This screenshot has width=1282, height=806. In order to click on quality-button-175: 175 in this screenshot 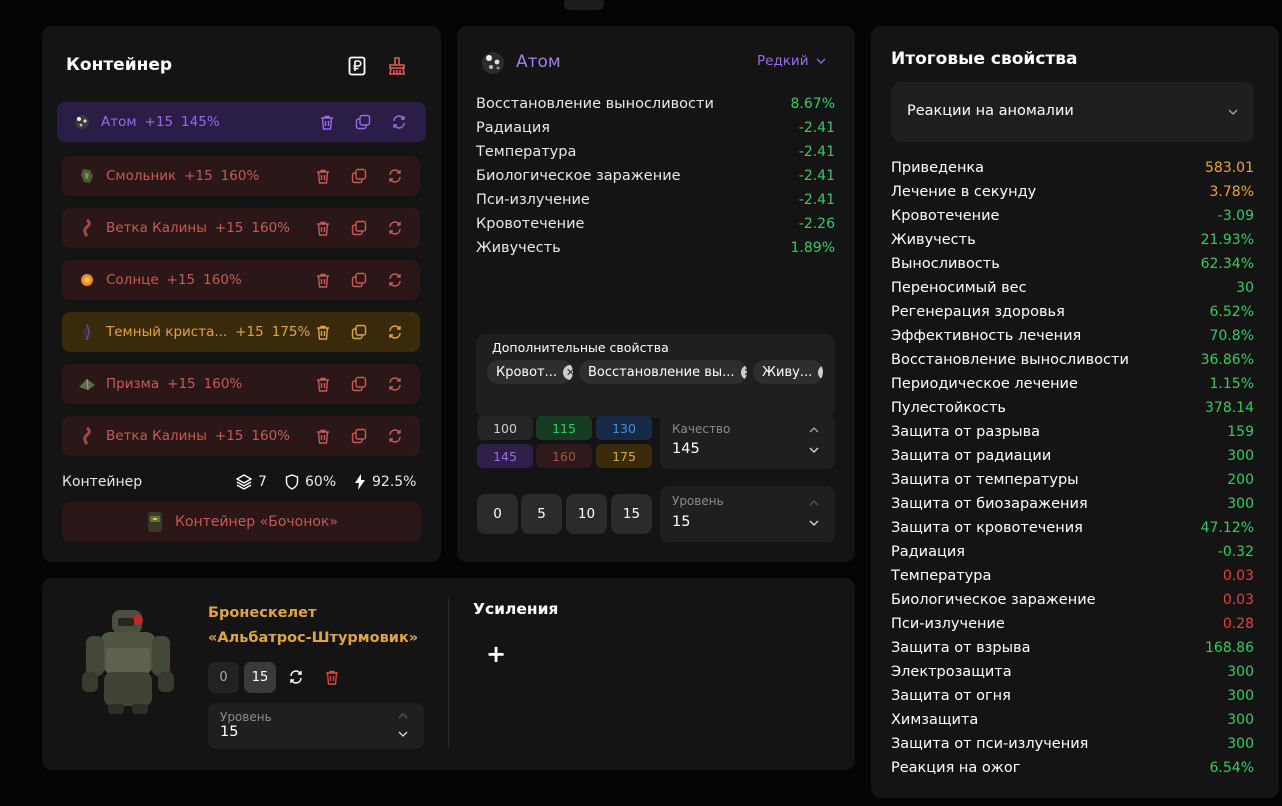, I will do `click(624, 456)`.